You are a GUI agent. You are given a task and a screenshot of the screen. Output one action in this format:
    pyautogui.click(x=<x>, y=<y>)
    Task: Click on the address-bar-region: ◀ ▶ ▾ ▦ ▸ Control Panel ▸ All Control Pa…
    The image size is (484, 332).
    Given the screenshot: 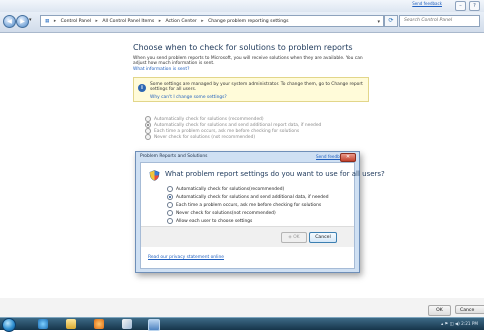 What is the action you would take?
    pyautogui.click(x=242, y=22)
    